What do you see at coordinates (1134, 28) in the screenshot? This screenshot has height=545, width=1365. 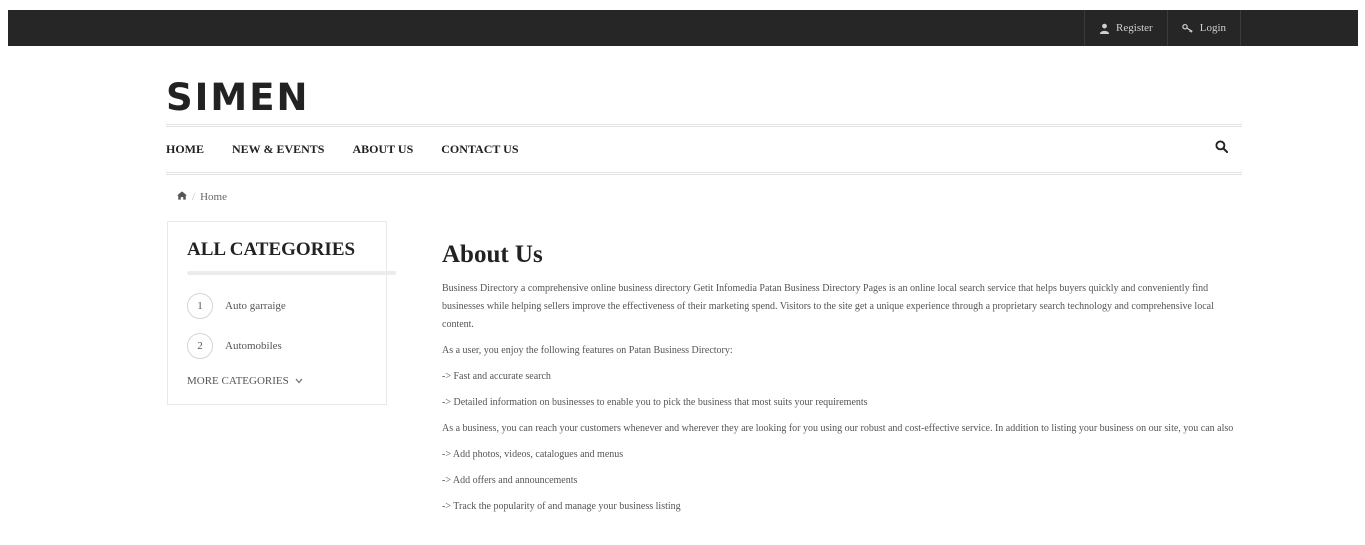 I see `register-label: Register` at bounding box center [1134, 28].